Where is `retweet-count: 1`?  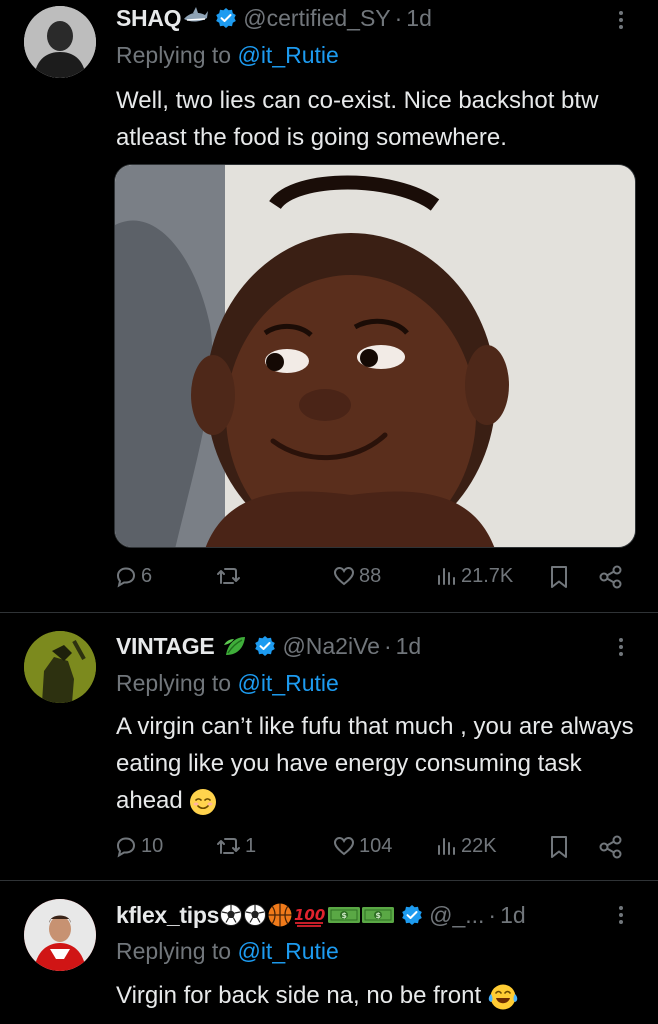 retweet-count: 1 is located at coordinates (251, 845).